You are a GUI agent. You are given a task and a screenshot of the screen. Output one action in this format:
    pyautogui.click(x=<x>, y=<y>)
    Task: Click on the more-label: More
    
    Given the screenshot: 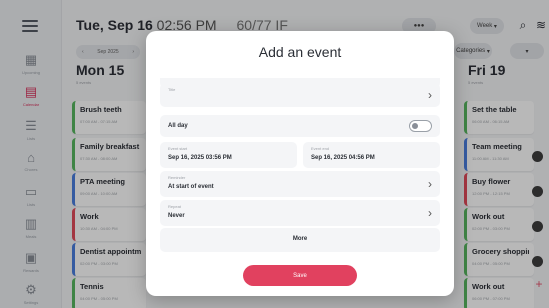 What is the action you would take?
    pyautogui.click(x=300, y=239)
    